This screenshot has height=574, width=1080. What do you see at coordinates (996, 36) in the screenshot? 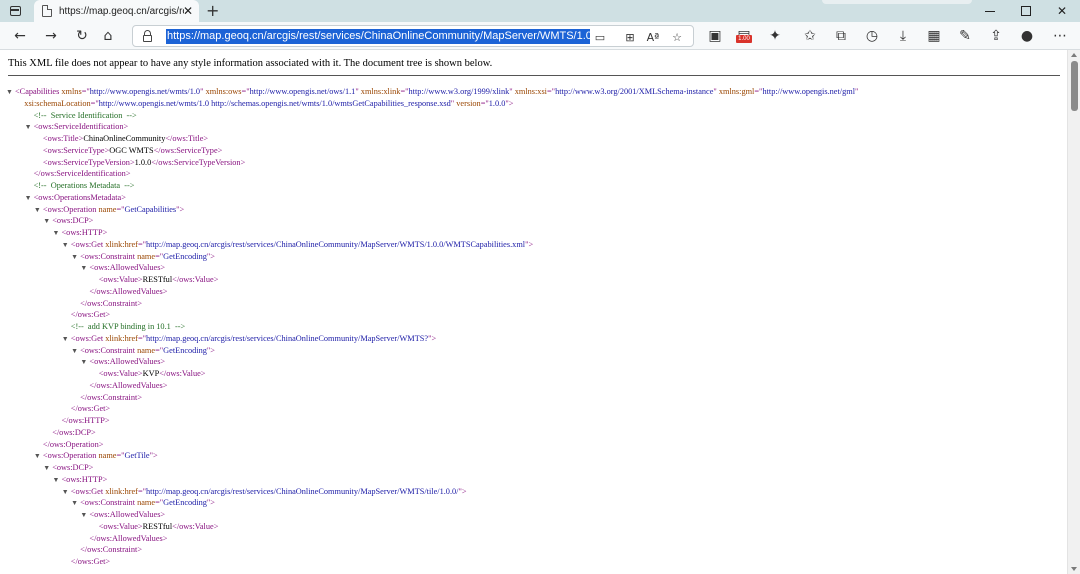
I see `share-icon: ⇪` at bounding box center [996, 36].